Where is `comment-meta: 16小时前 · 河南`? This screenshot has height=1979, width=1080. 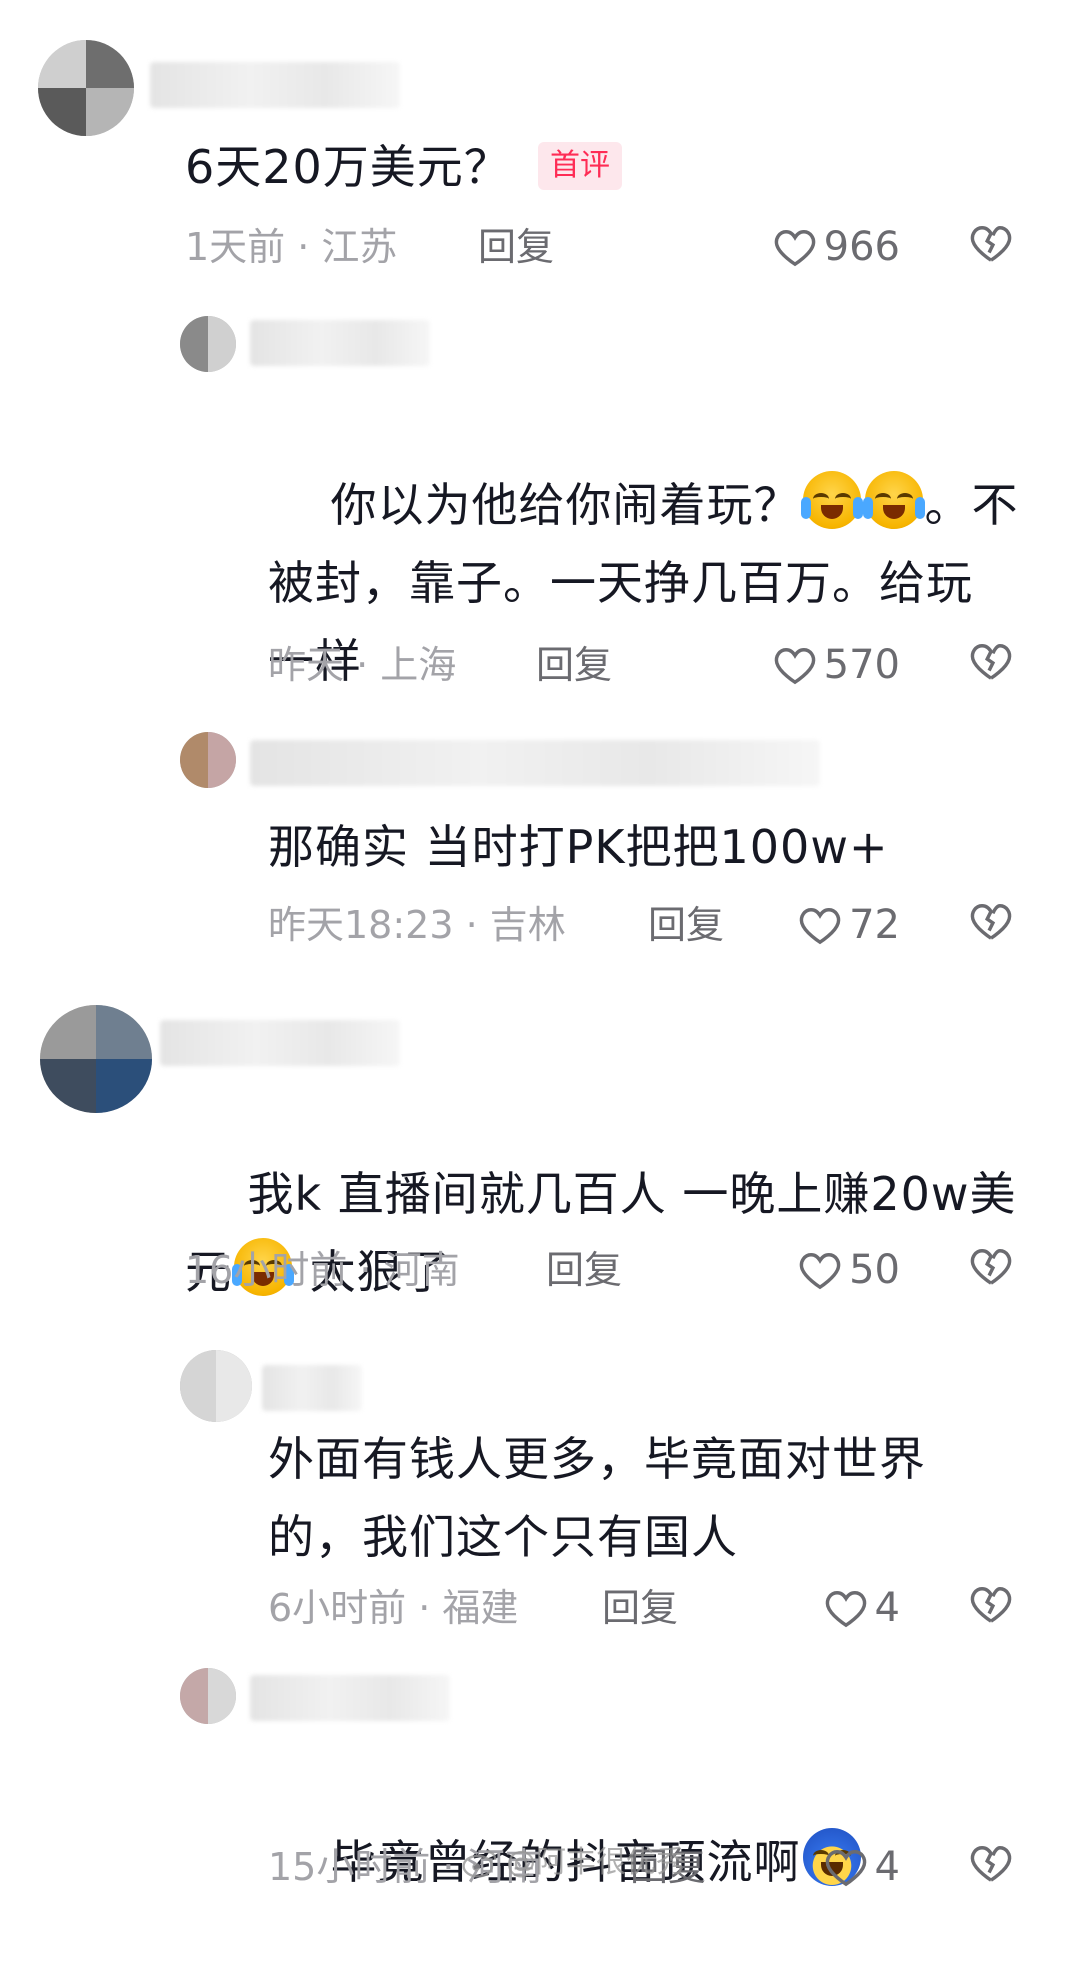
comment-meta: 16小时前 · 河南 is located at coordinates (322, 1270).